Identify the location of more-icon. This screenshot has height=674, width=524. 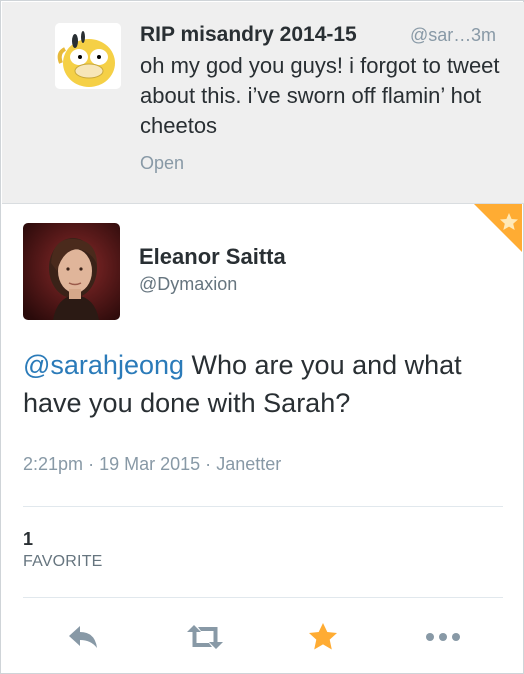
(443, 637).